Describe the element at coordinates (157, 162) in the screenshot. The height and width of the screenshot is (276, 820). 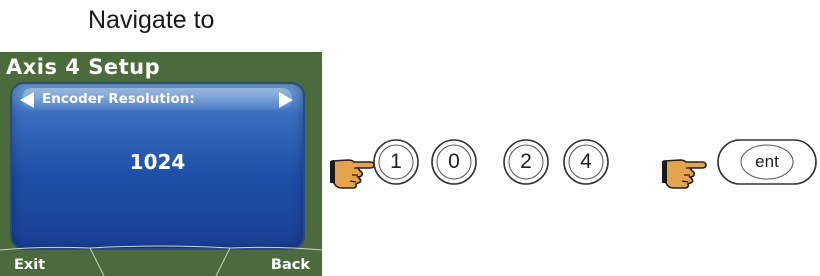
I see `parameter-value: 1024` at that location.